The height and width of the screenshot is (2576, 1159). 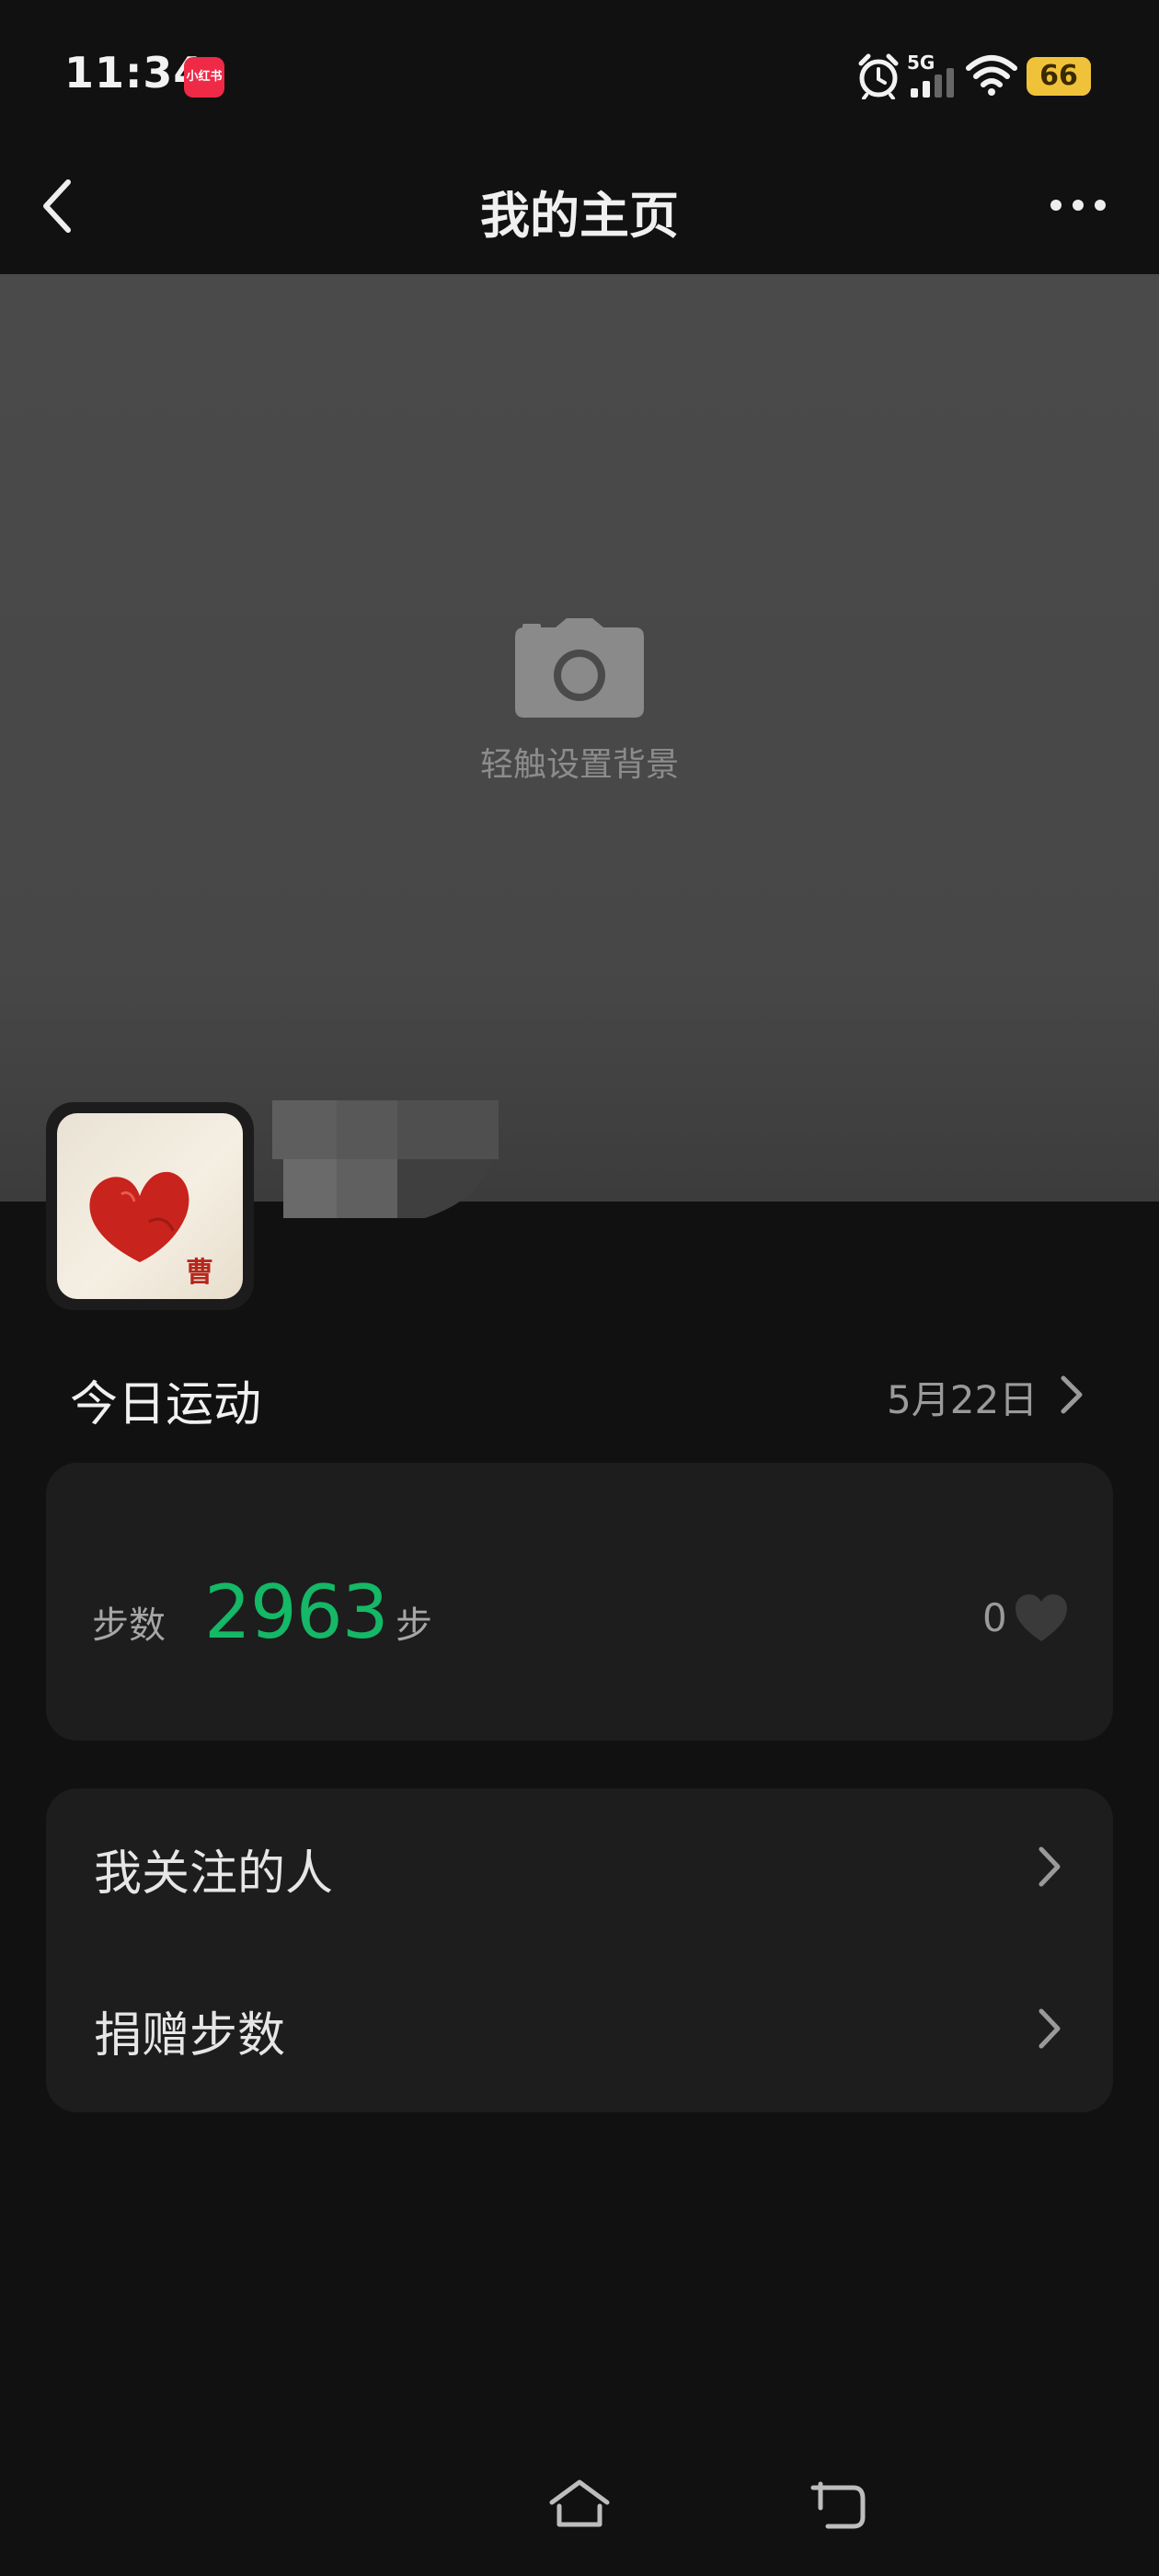 I want to click on steps-label: 步数, so click(x=129, y=1625).